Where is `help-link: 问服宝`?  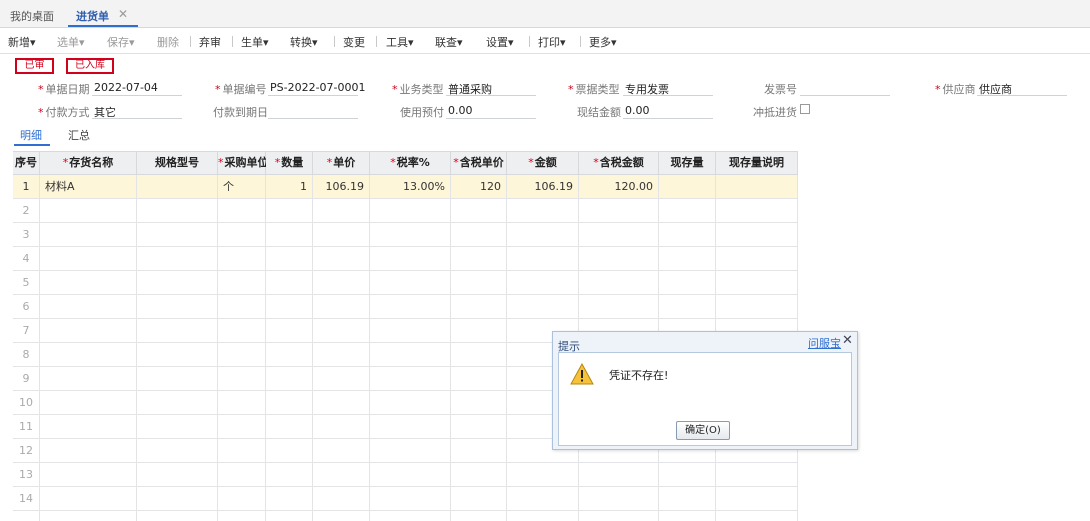 help-link: 问服宝 is located at coordinates (824, 343).